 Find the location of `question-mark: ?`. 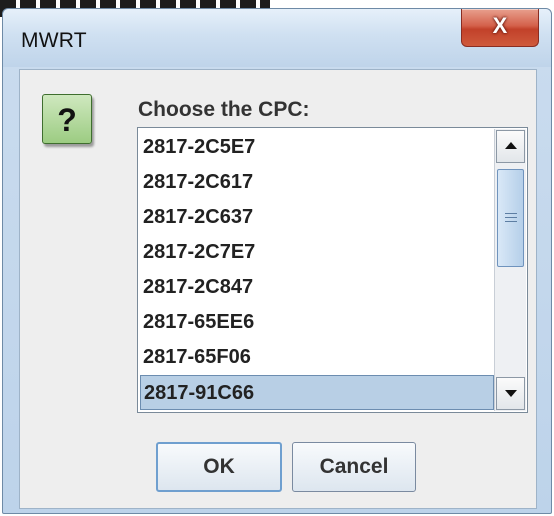

question-mark: ? is located at coordinates (67, 120).